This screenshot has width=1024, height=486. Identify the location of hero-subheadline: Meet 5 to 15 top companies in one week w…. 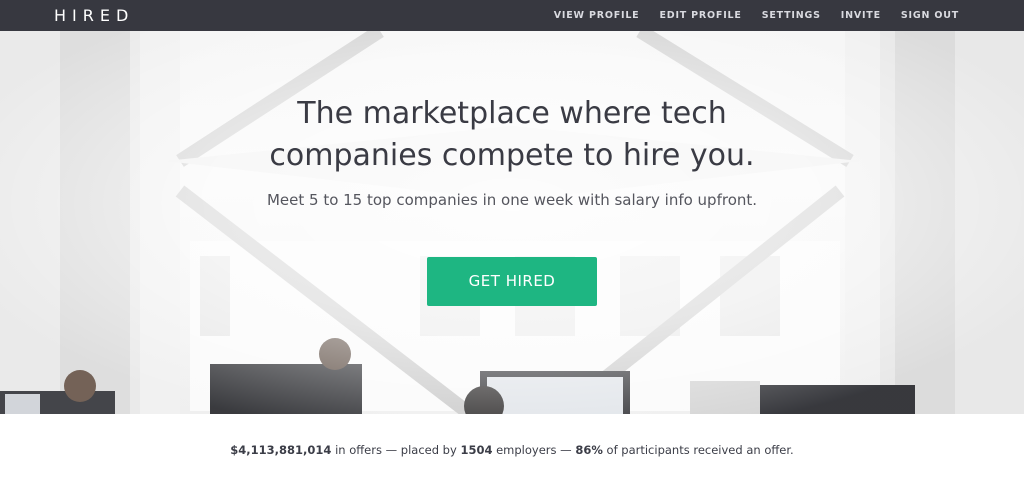
(512, 200).